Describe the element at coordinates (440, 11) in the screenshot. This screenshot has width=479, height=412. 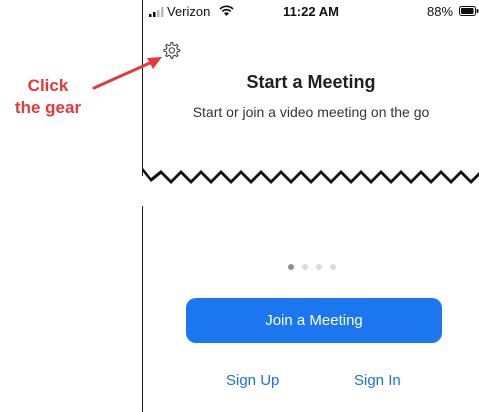
I see `battery-percent: 88%` at that location.